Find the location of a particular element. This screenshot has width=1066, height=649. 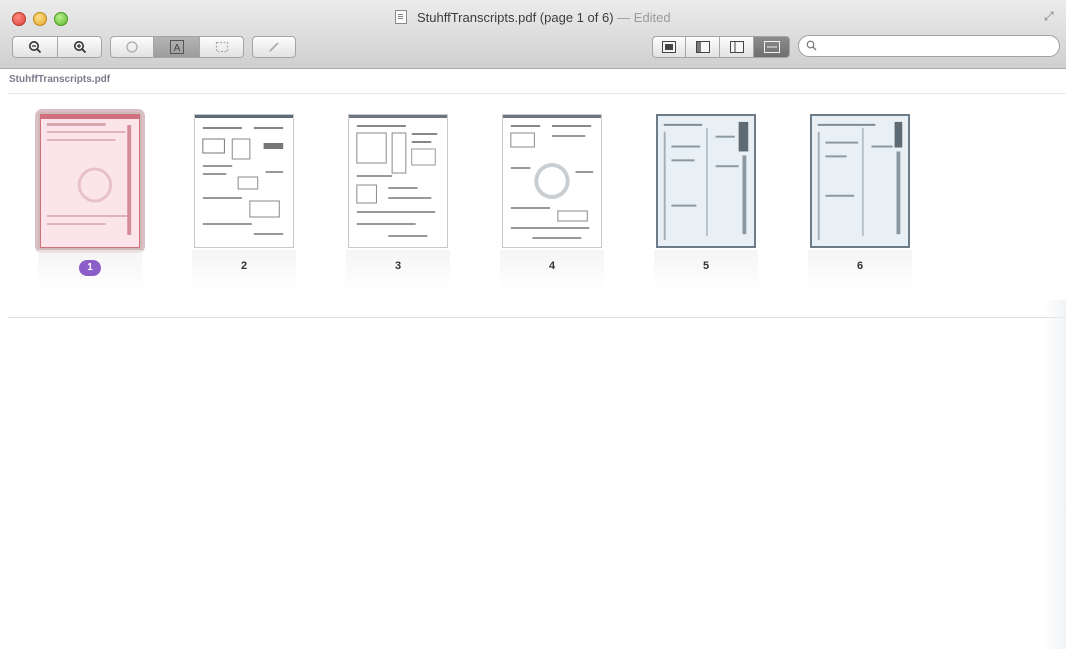

search-input is located at coordinates (938, 47).